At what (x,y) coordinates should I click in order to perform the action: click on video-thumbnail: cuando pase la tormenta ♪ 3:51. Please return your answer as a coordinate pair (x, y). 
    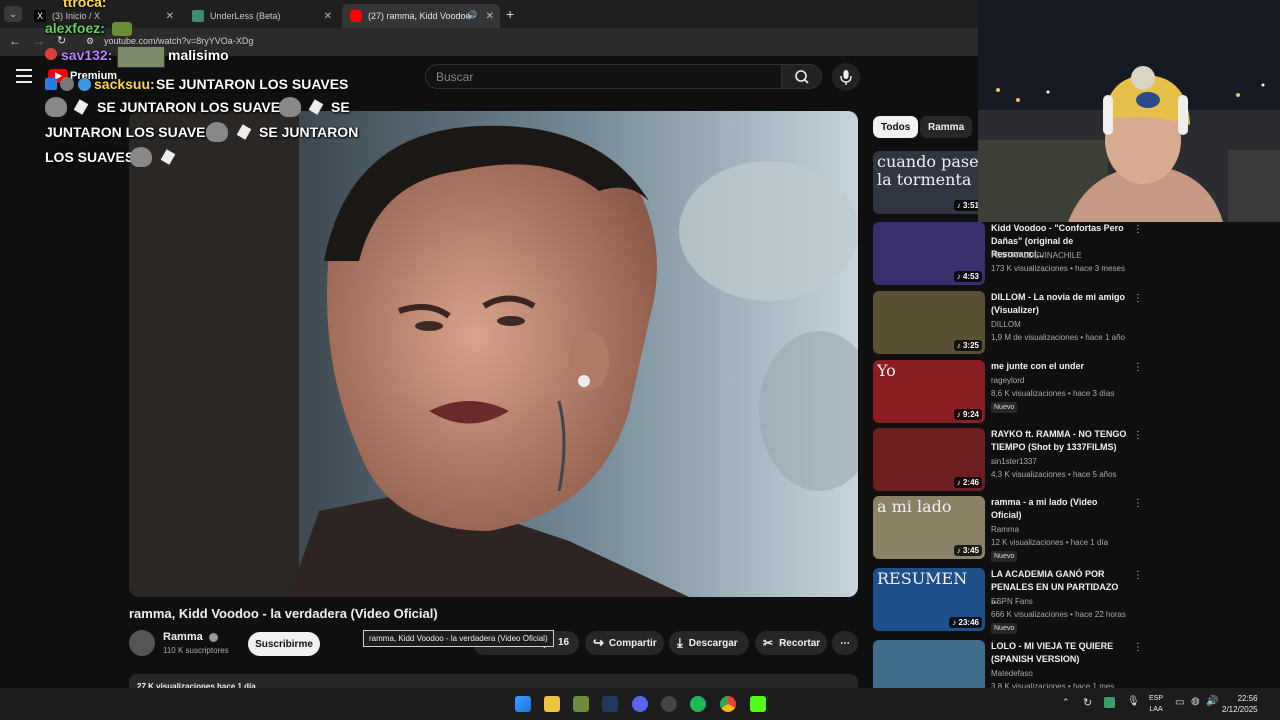
    Looking at the image, I should click on (929, 182).